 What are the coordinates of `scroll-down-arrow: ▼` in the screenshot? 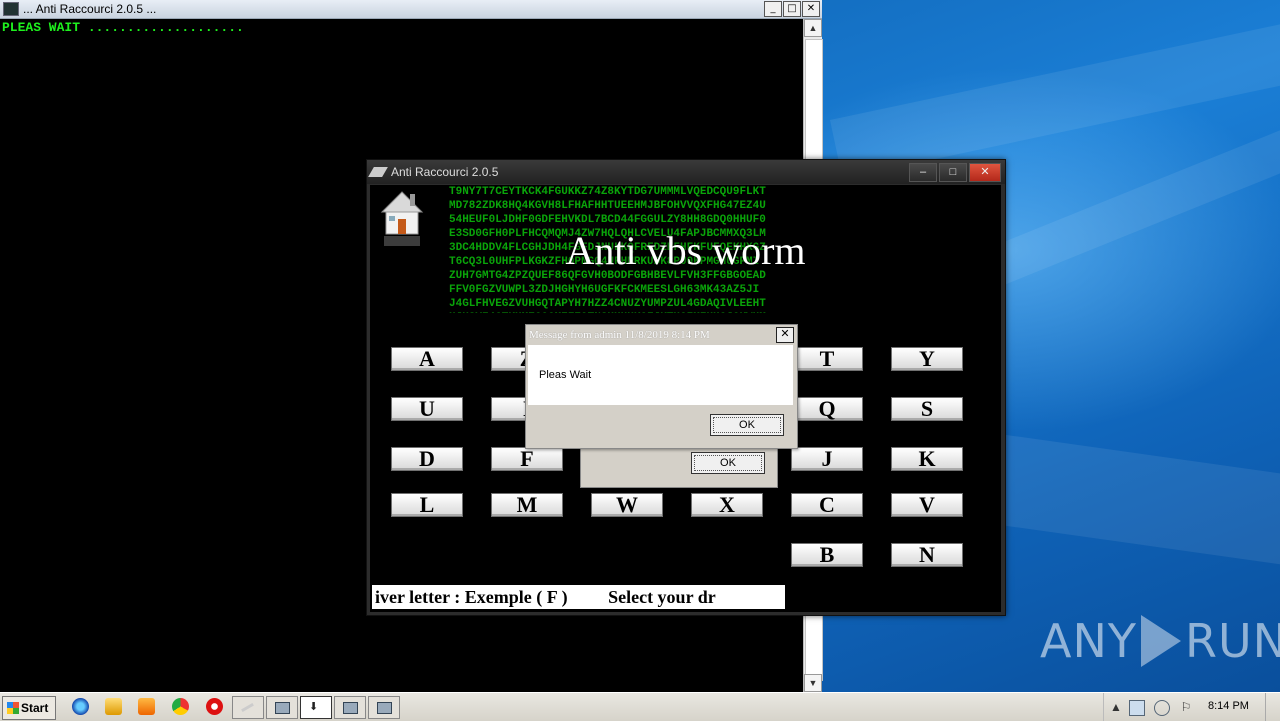 It's located at (813, 683).